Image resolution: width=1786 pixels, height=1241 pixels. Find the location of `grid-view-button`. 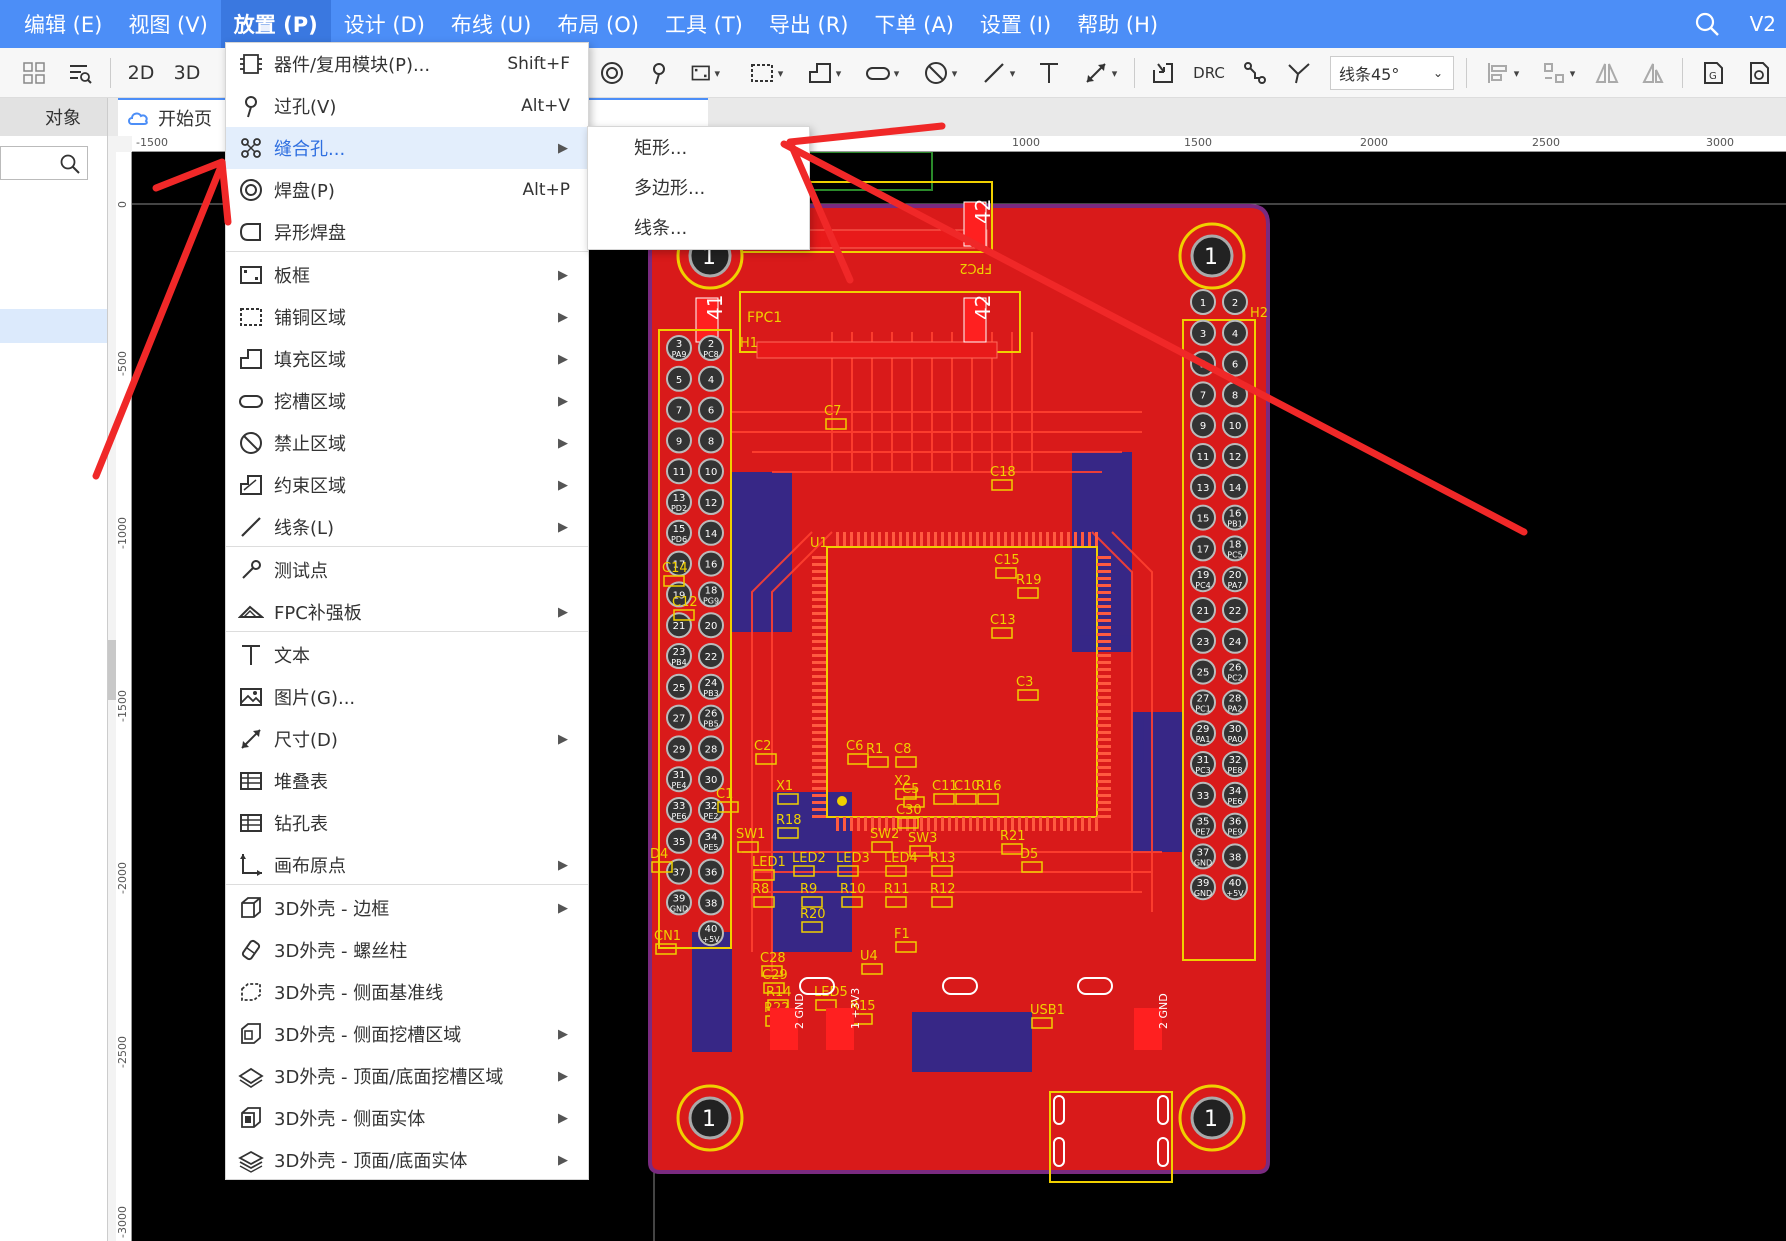

grid-view-button is located at coordinates (34, 73).